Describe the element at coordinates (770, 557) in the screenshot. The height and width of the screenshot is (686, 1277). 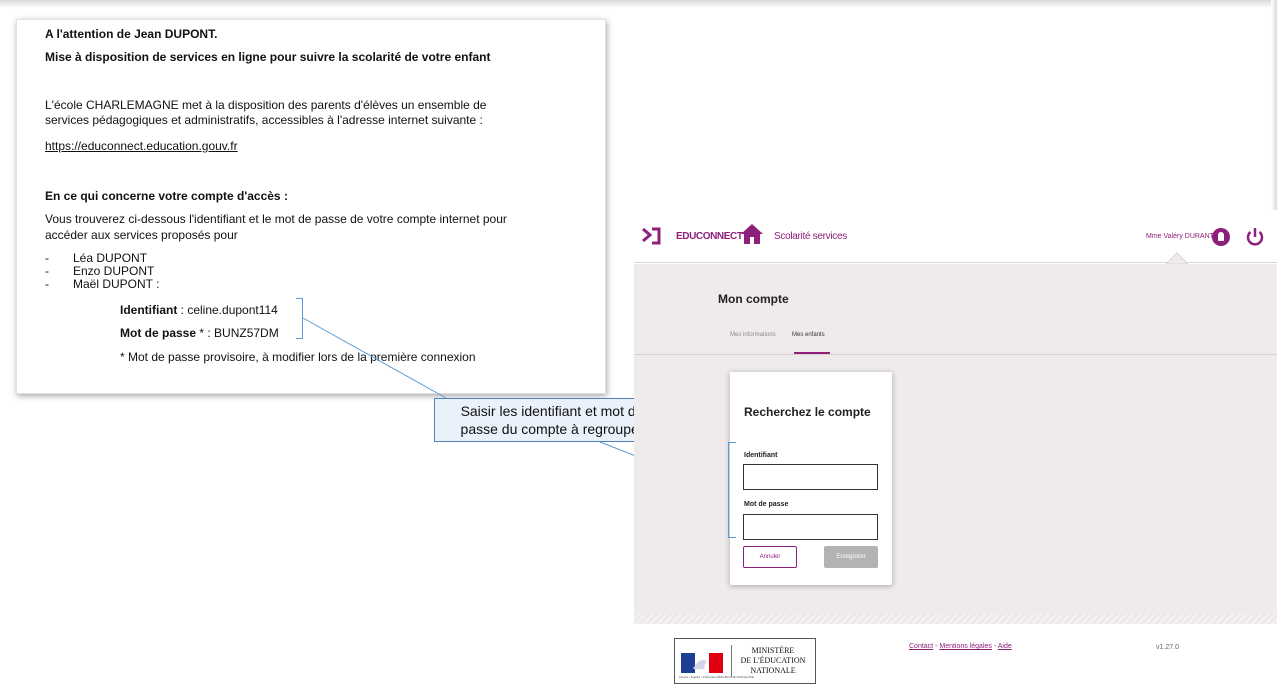
I see `cancel-button: Annuler` at that location.